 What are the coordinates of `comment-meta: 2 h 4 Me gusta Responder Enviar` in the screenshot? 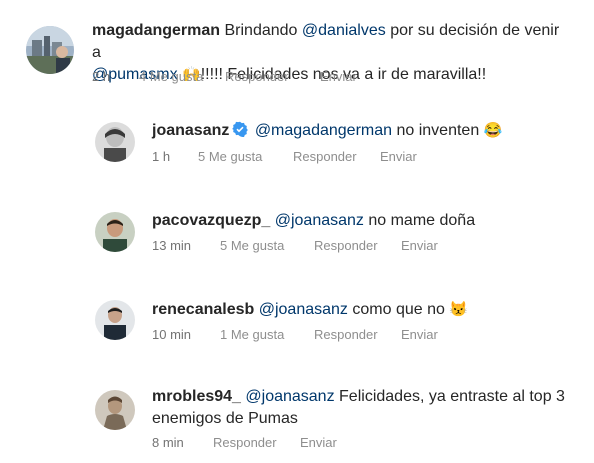 It's located at (332, 77).